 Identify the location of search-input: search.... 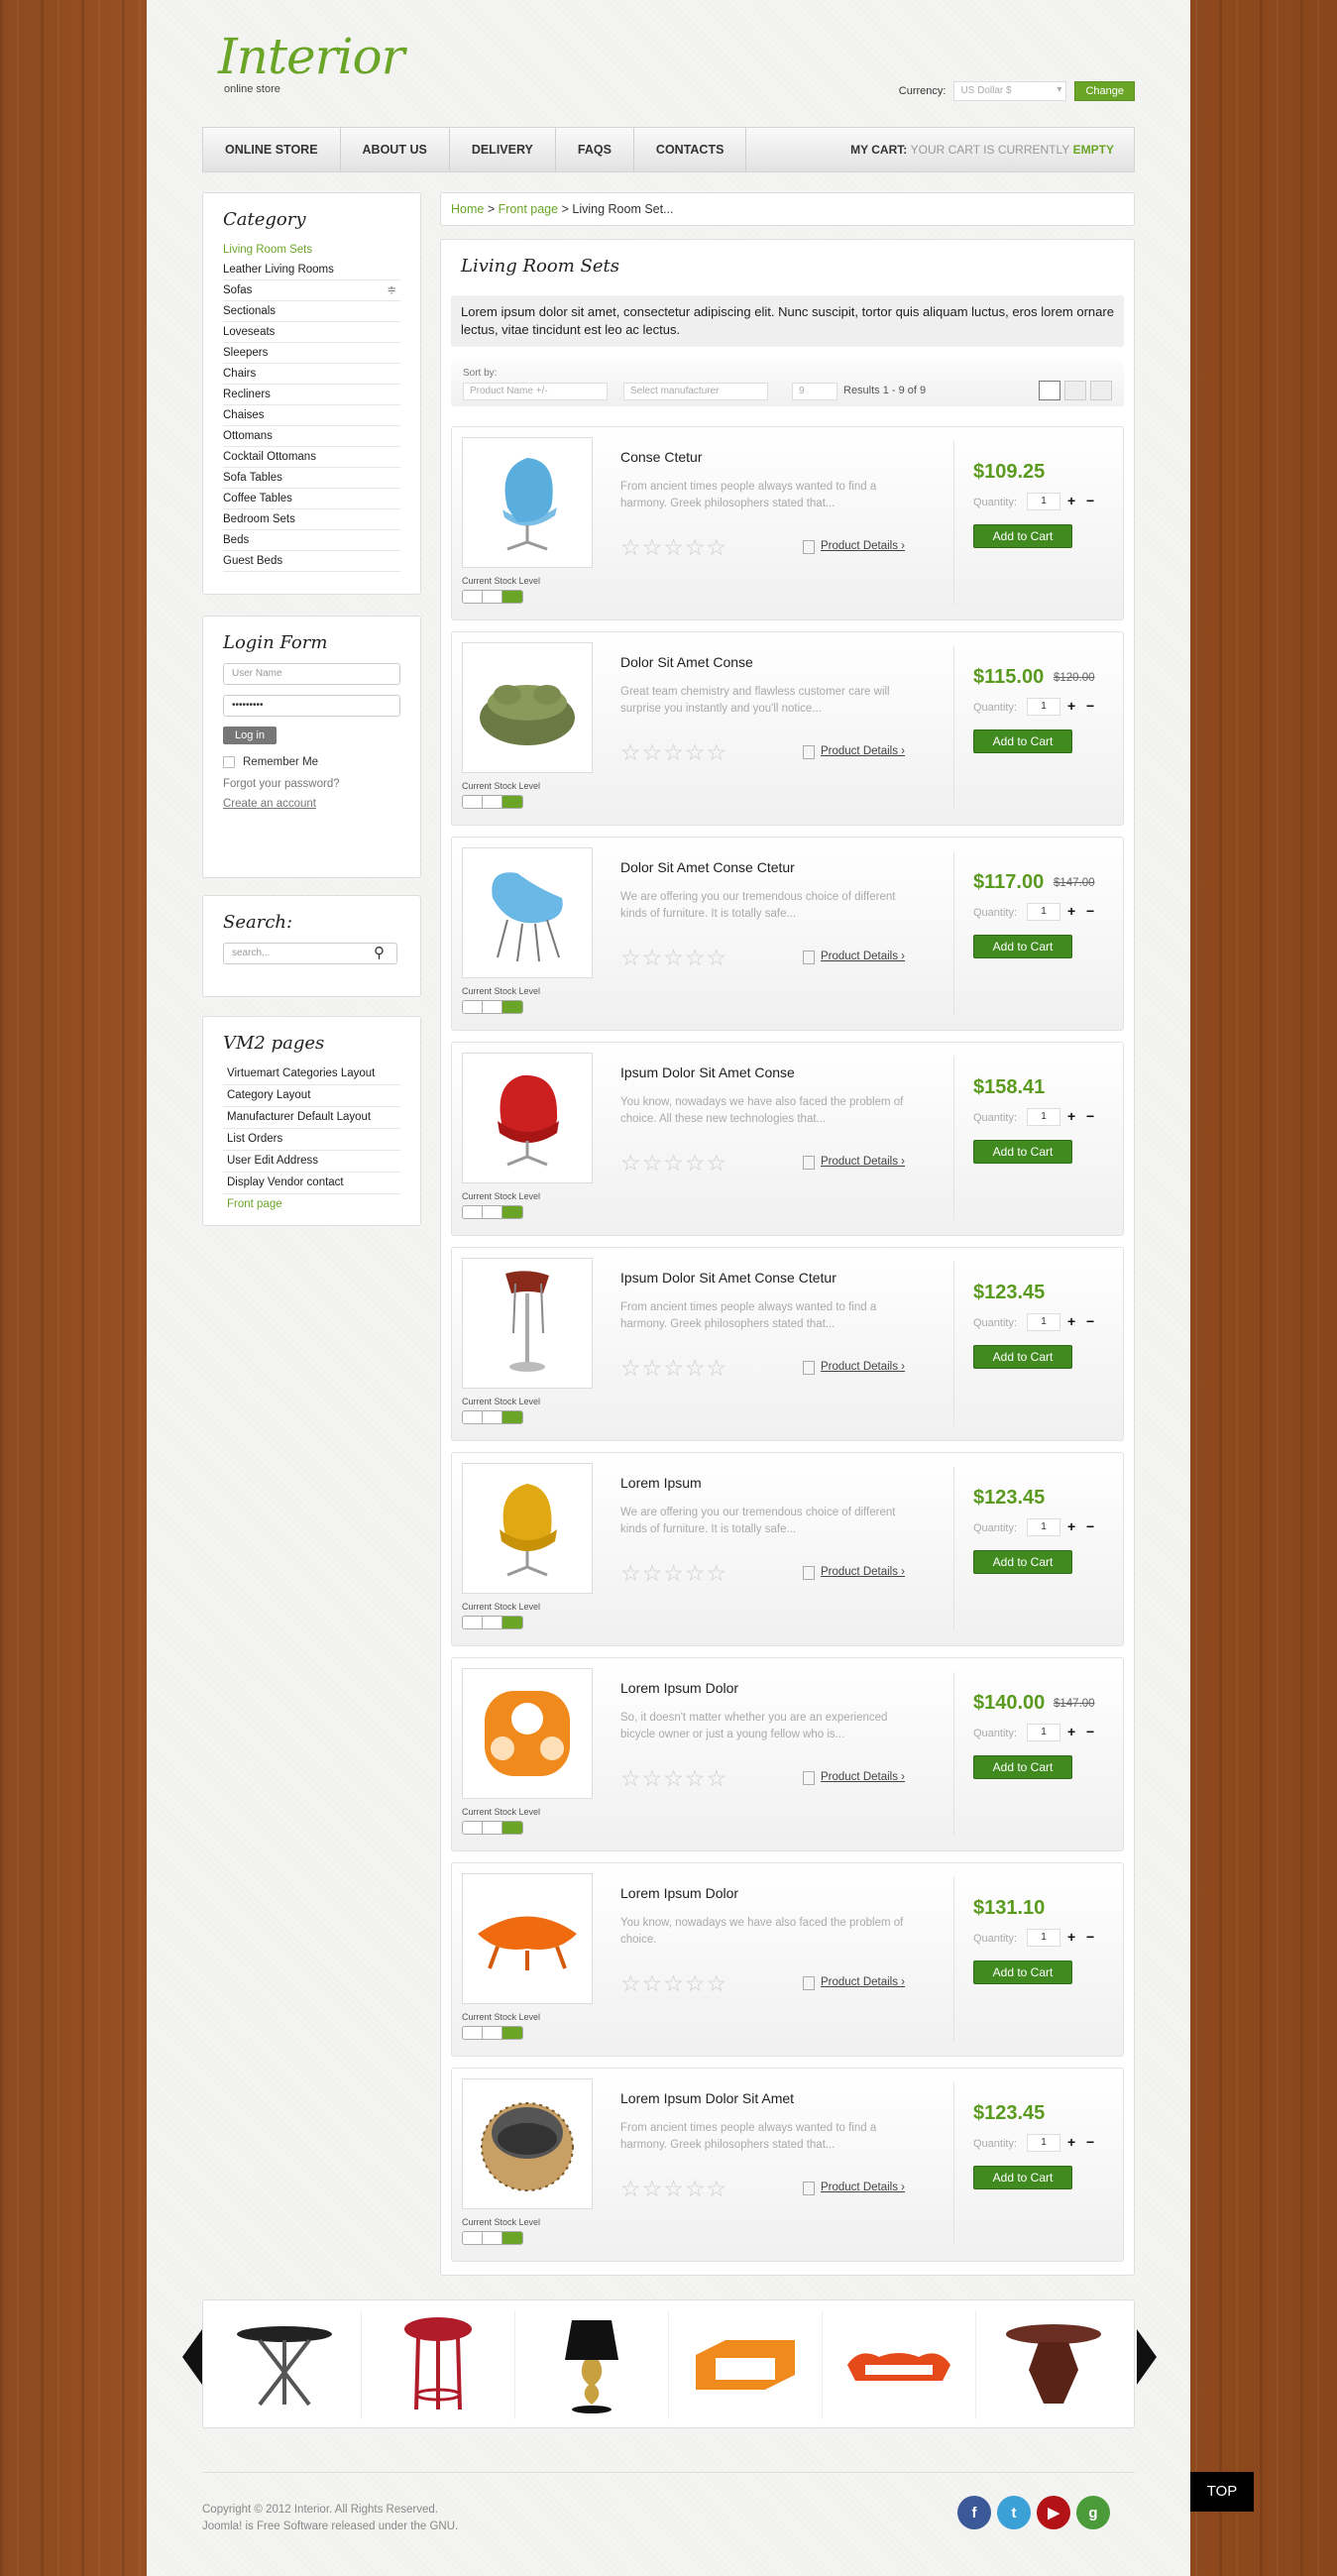
(310, 953).